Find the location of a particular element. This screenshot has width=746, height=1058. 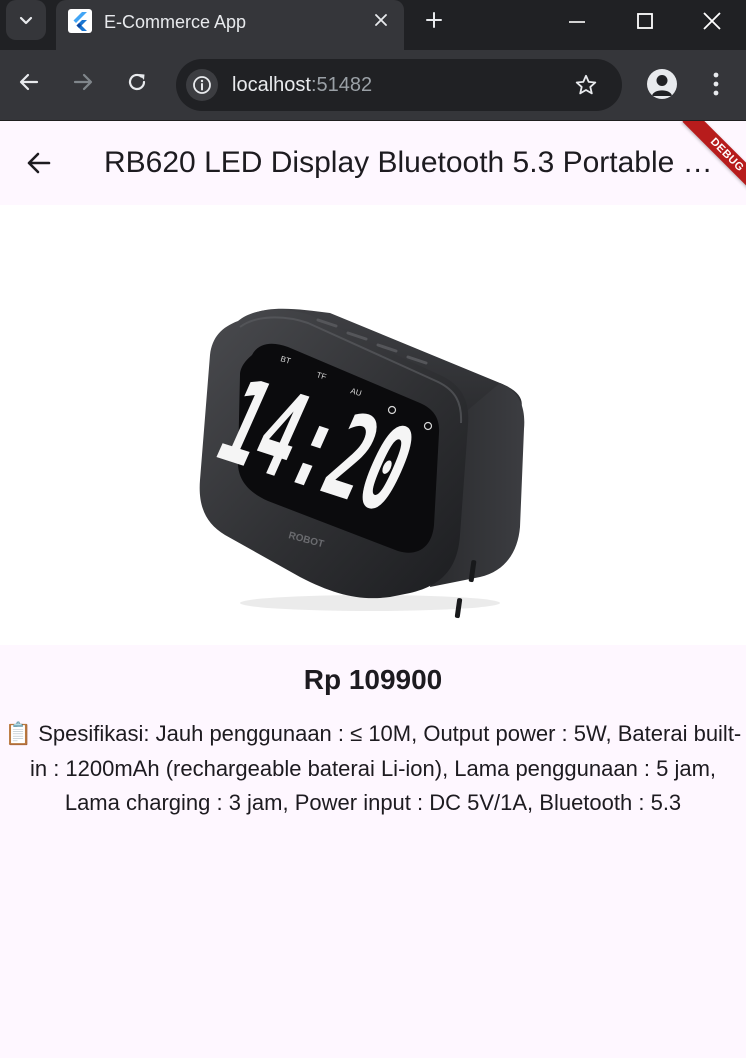

maximize-button is located at coordinates (645, 21).